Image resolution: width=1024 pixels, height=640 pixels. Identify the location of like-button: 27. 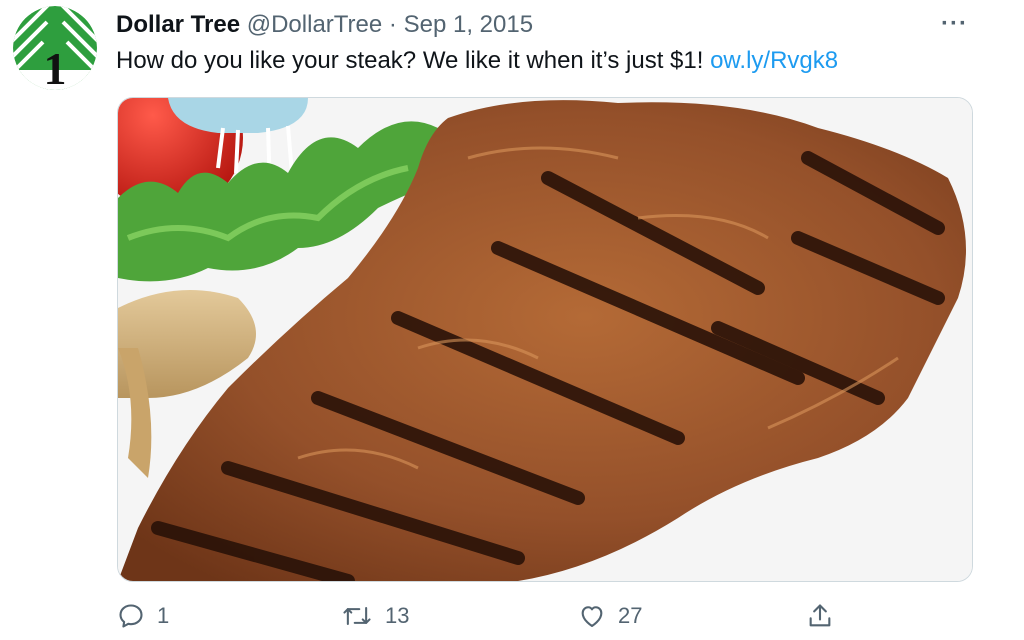
(610, 616).